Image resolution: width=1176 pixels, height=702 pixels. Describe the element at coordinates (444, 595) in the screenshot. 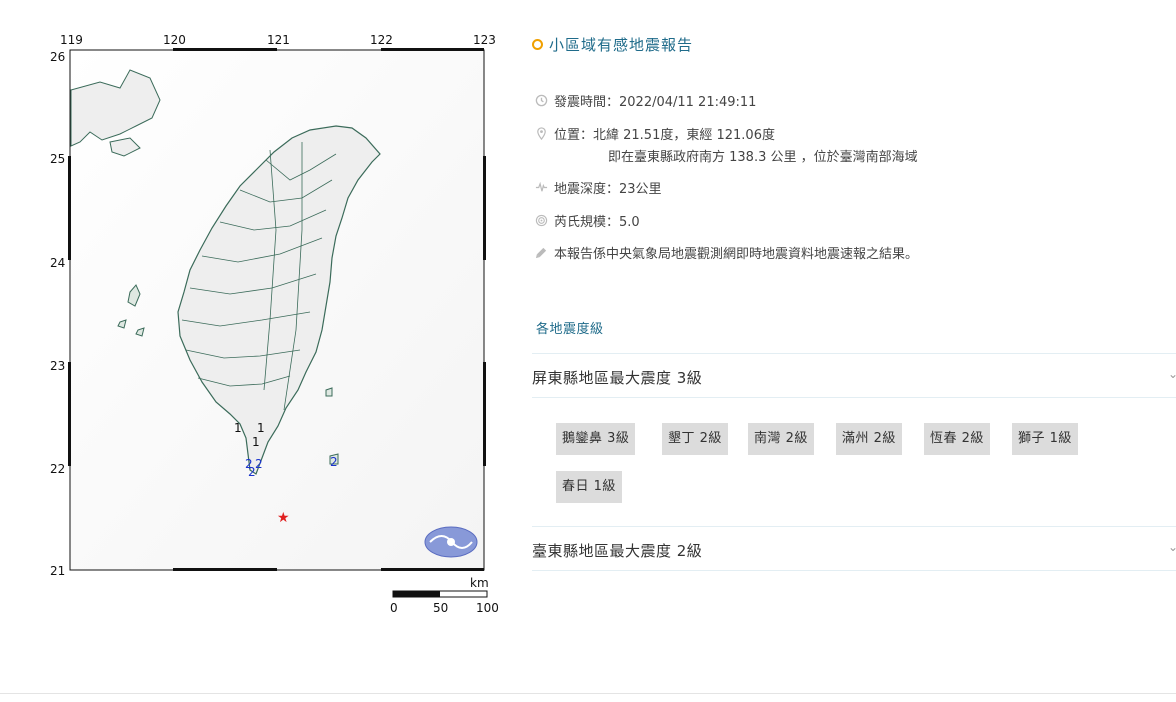

I see `scale-bar: km 0 50 100` at that location.